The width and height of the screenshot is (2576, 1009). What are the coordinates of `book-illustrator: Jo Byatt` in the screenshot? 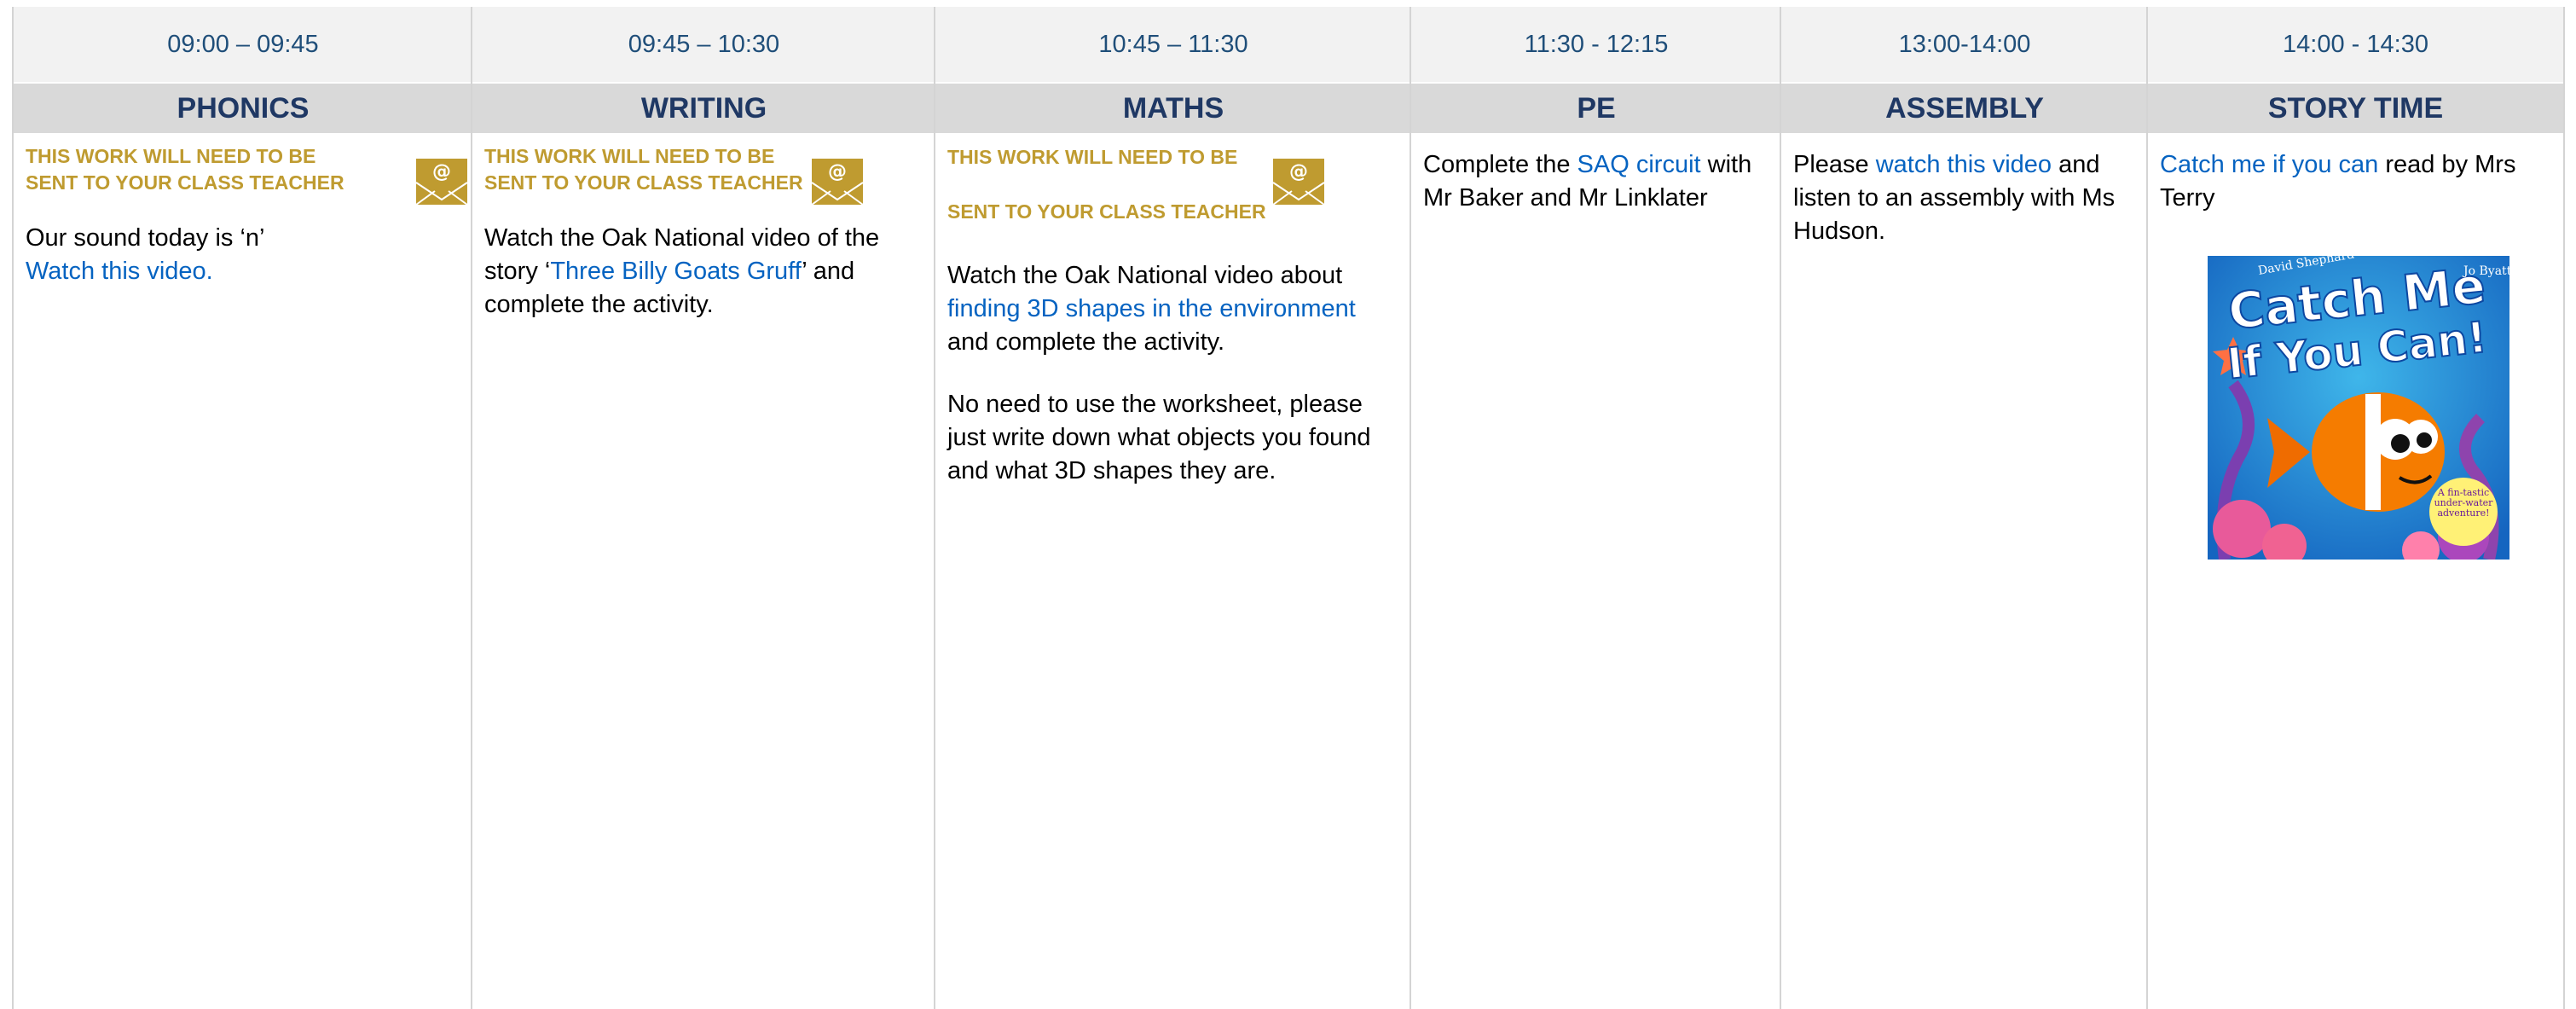 It's located at (2485, 271).